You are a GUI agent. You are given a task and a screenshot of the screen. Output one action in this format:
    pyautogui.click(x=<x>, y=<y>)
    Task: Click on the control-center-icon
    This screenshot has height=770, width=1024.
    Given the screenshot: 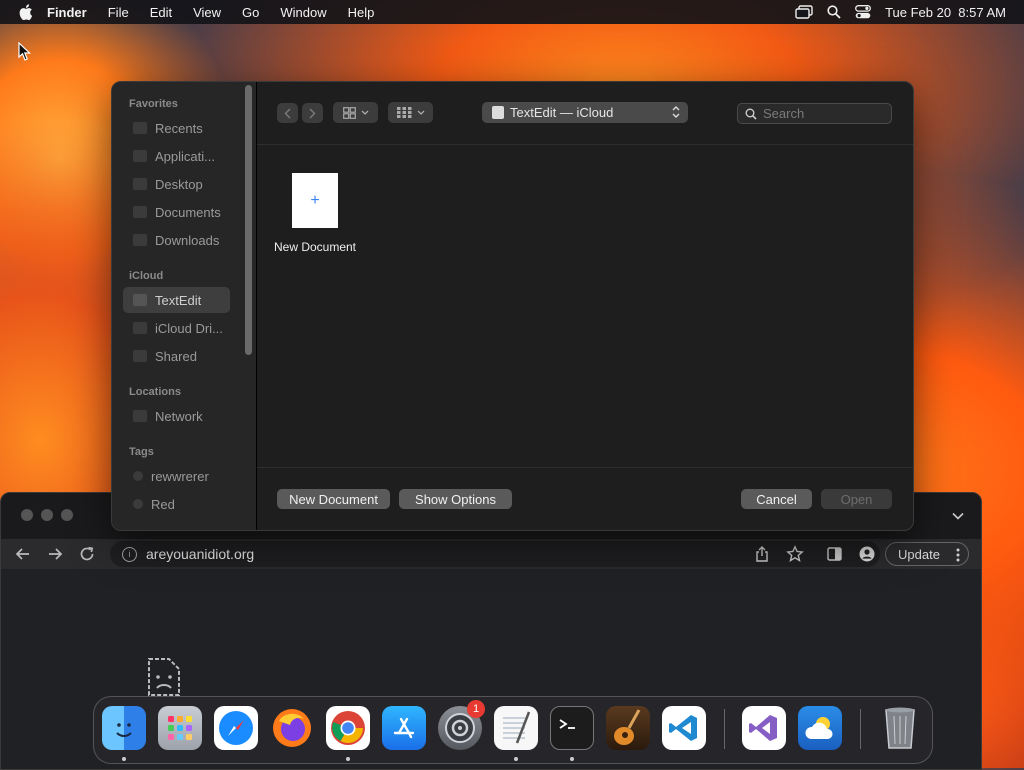 What is the action you would take?
    pyautogui.click(x=863, y=12)
    